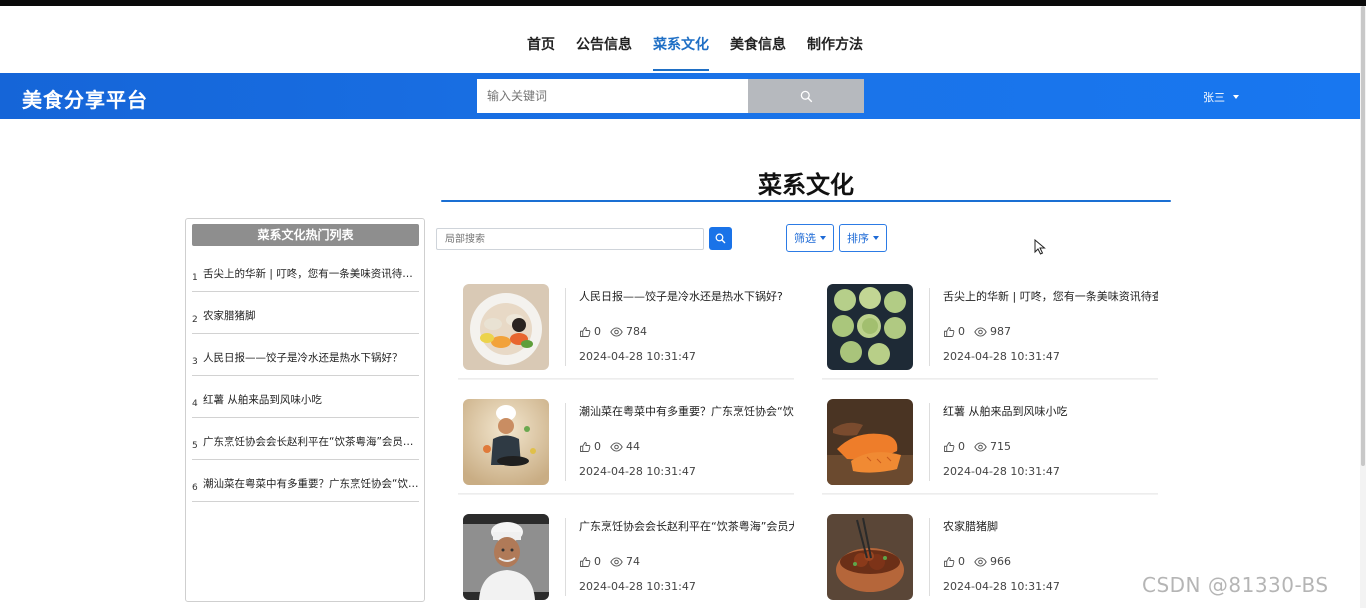  I want to click on top-navigation: 首页 公告信息 菜系文化 美食信息 制作方法, so click(680, 39).